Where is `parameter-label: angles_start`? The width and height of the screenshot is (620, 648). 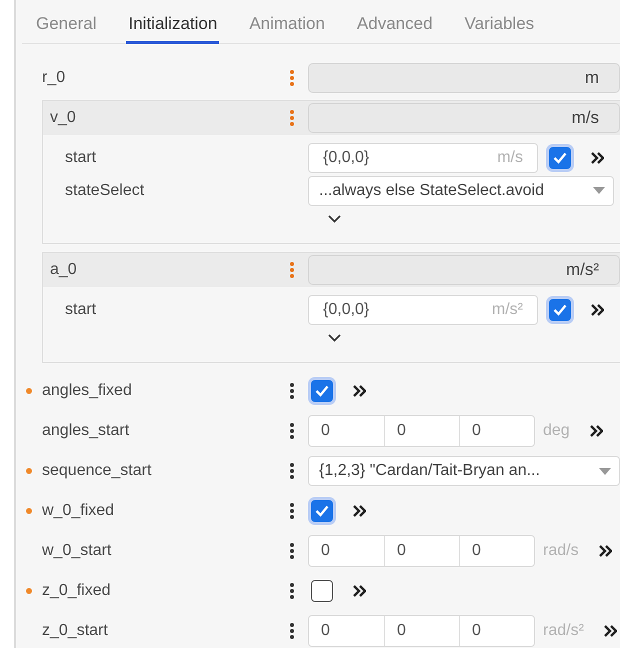
parameter-label: angles_start is located at coordinates (86, 431).